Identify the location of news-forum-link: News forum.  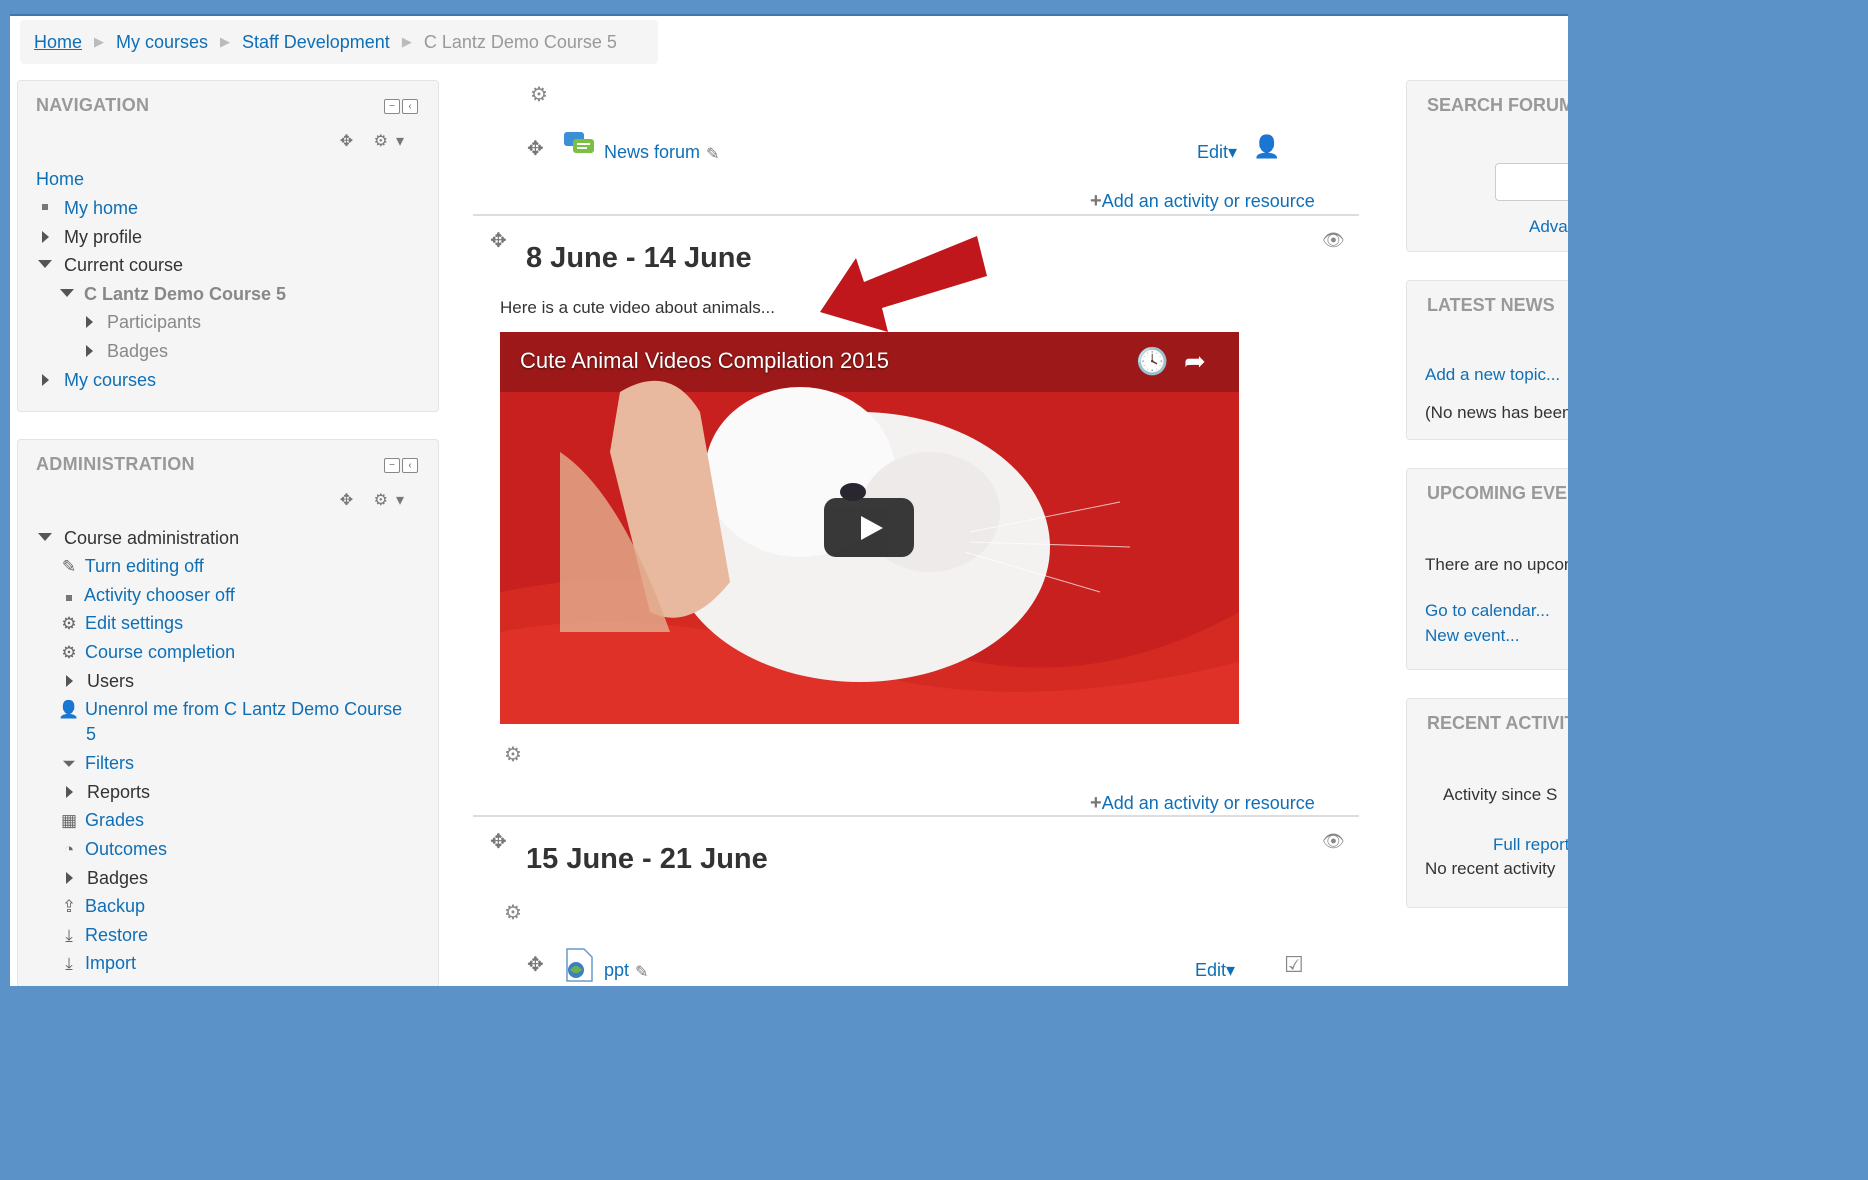
(652, 152).